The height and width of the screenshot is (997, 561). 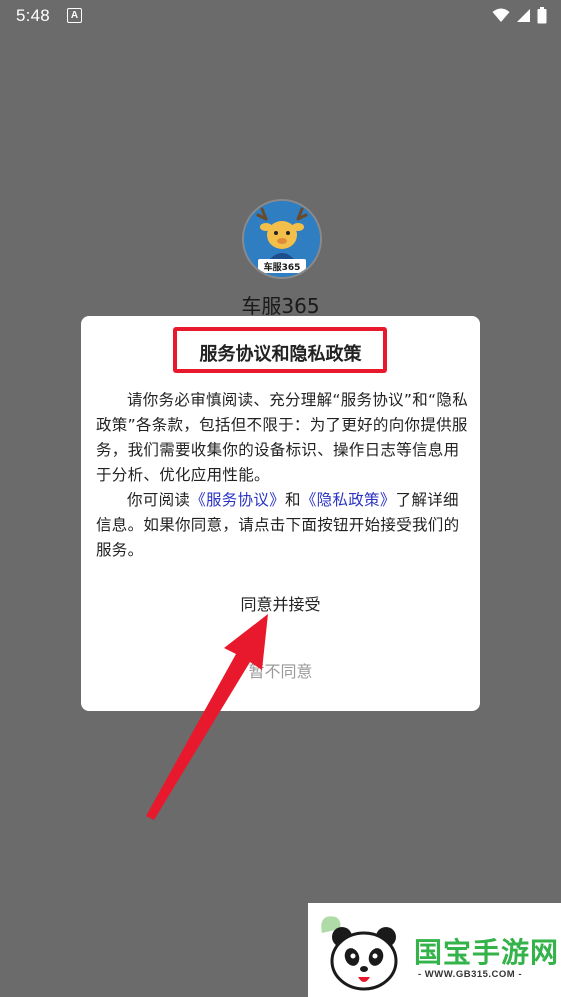 What do you see at coordinates (359, 953) in the screenshot?
I see `panda-icon` at bounding box center [359, 953].